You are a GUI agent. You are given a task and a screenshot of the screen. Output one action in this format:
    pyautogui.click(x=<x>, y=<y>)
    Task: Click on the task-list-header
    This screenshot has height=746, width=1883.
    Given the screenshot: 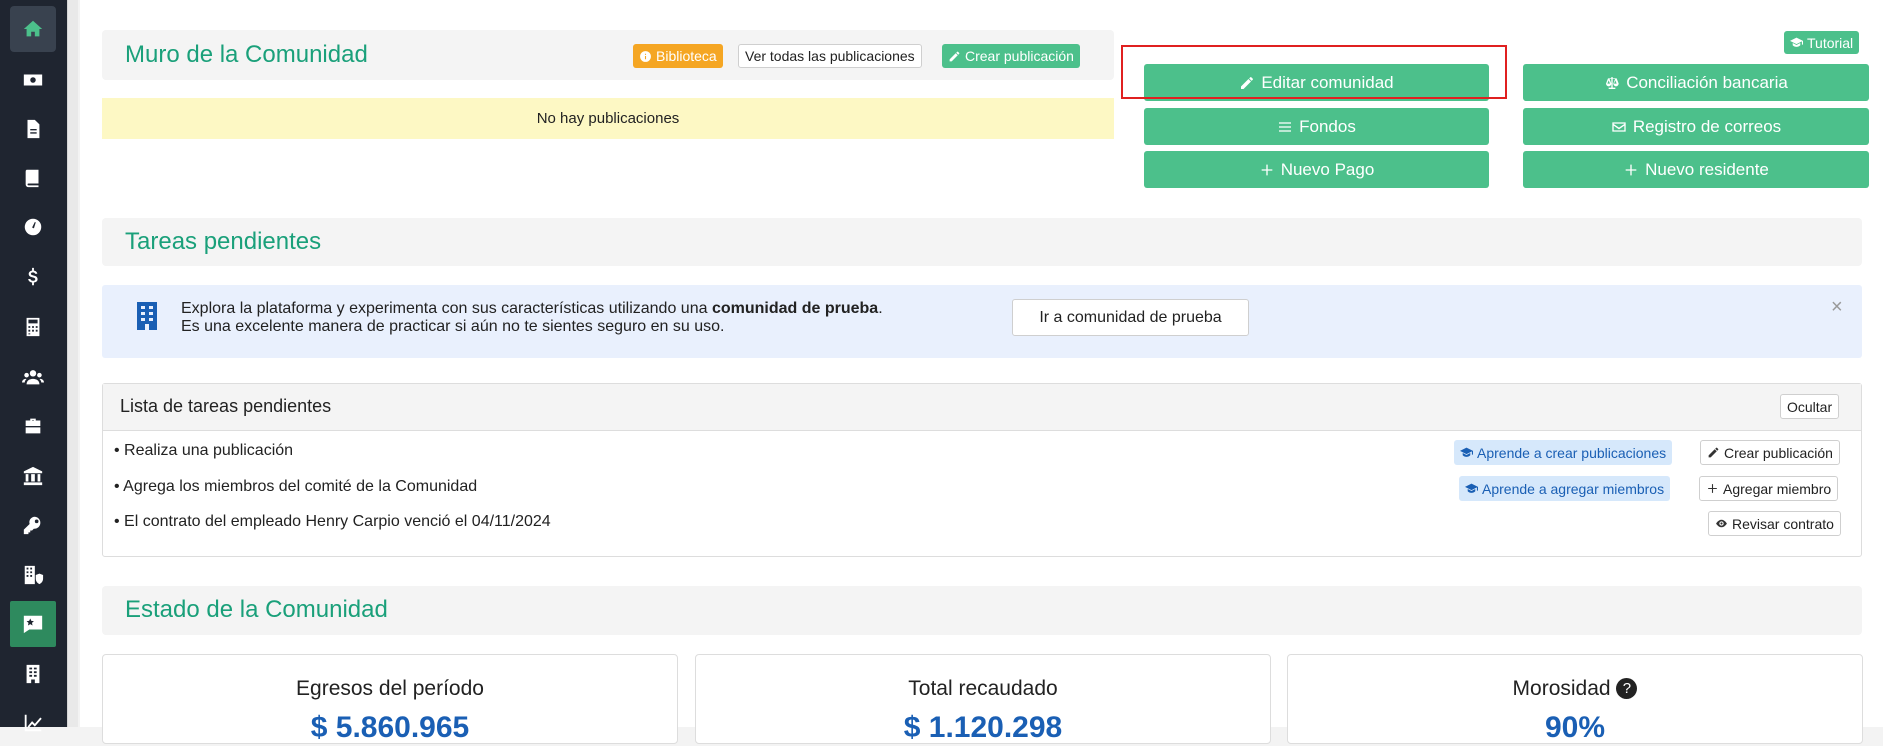 What is the action you would take?
    pyautogui.click(x=982, y=407)
    